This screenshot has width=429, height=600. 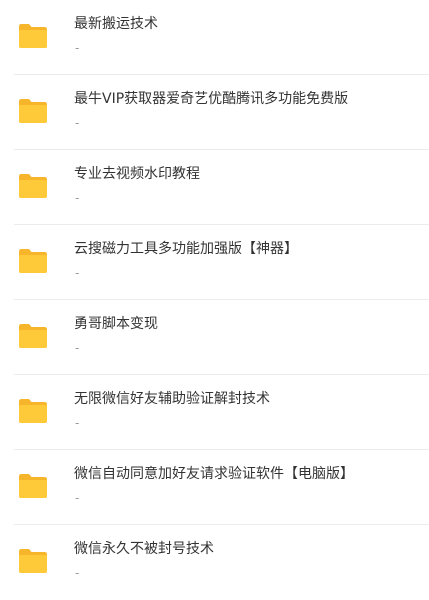 What do you see at coordinates (172, 399) in the screenshot?
I see `file-name: 无限微信好友辅助验证解封技术` at bounding box center [172, 399].